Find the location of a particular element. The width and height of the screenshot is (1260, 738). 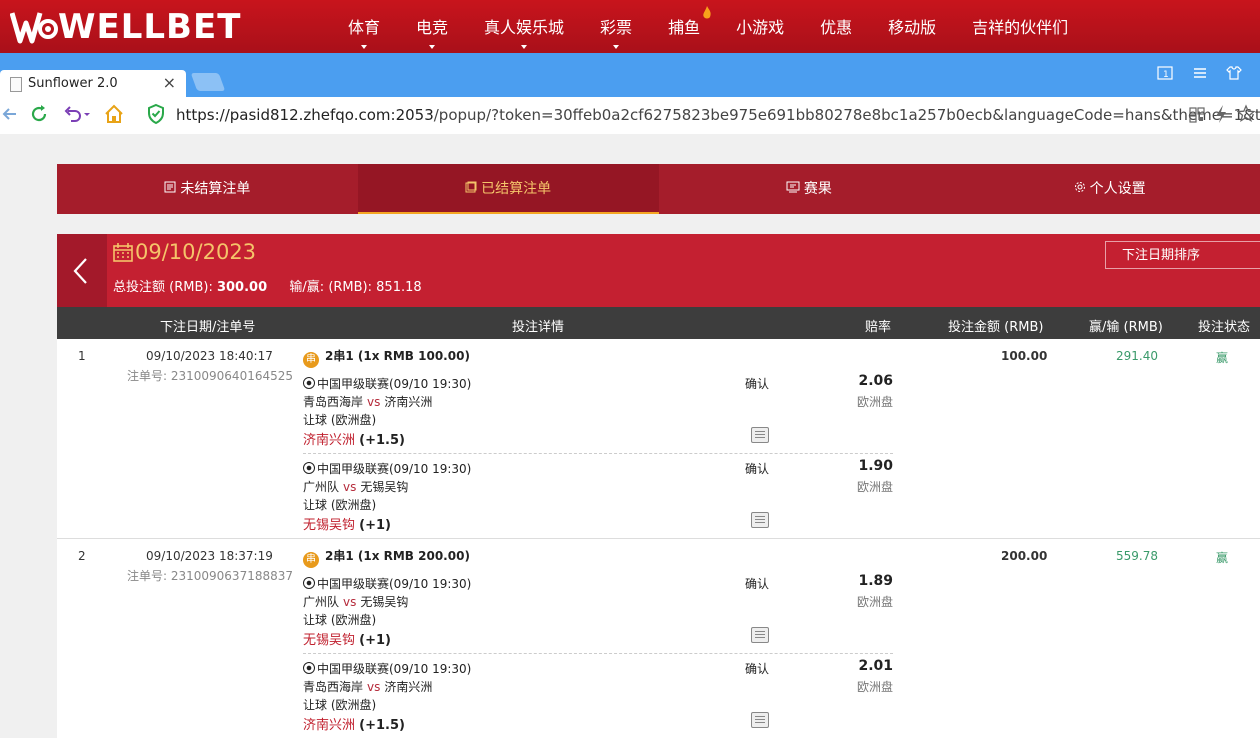

odds-value: 2.06 is located at coordinates (875, 381).